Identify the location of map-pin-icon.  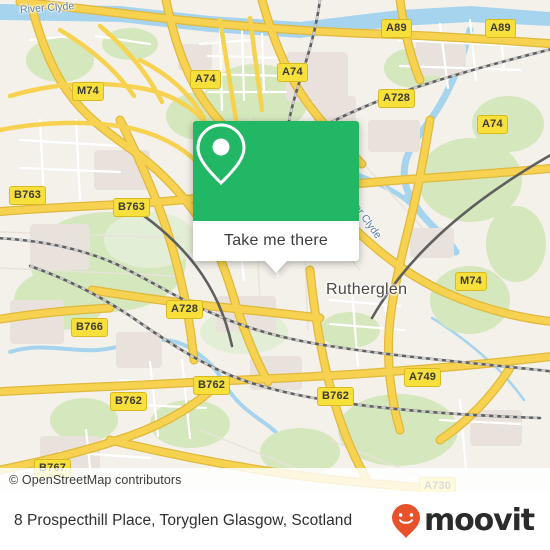
(221, 154).